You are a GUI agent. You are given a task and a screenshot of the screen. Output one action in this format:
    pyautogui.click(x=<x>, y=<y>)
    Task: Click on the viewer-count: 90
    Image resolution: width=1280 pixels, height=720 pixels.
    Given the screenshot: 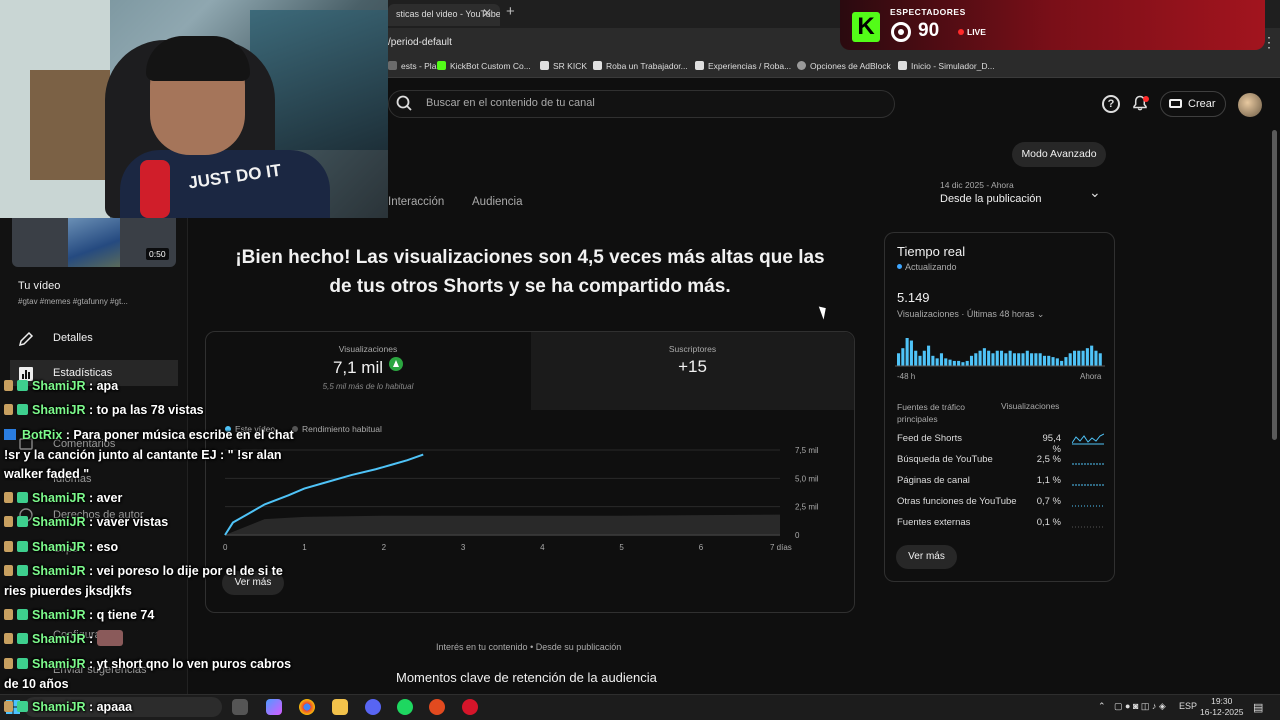 What is the action you would take?
    pyautogui.click(x=929, y=30)
    